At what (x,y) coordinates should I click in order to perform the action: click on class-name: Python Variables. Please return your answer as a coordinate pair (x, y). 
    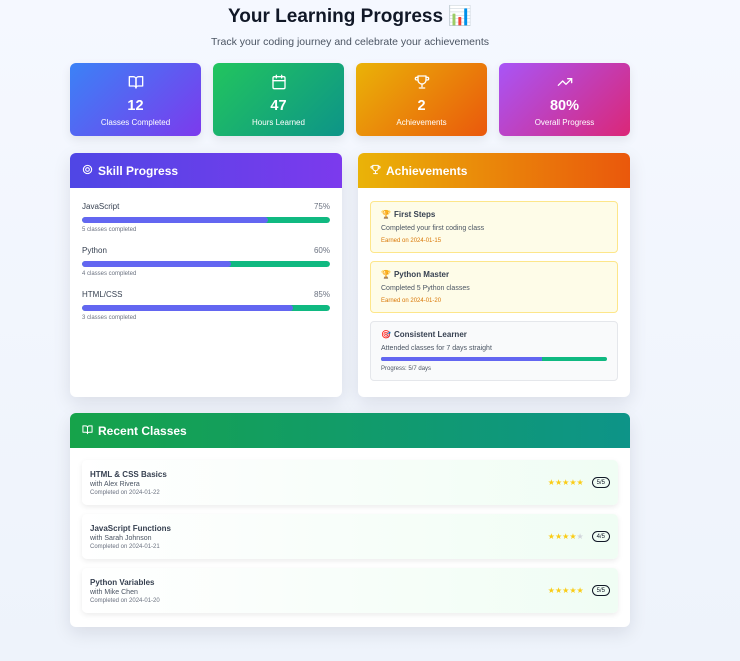
    Looking at the image, I should click on (122, 582).